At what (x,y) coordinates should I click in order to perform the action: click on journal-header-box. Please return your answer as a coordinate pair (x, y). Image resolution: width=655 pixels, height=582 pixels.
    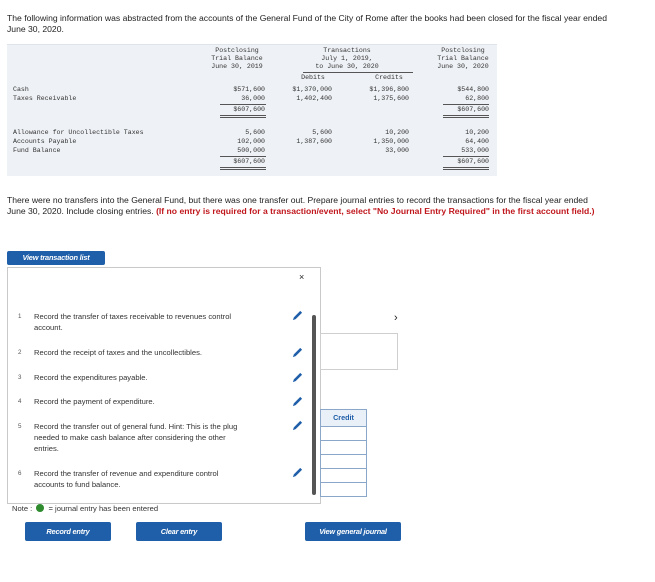
    Looking at the image, I should click on (359, 351).